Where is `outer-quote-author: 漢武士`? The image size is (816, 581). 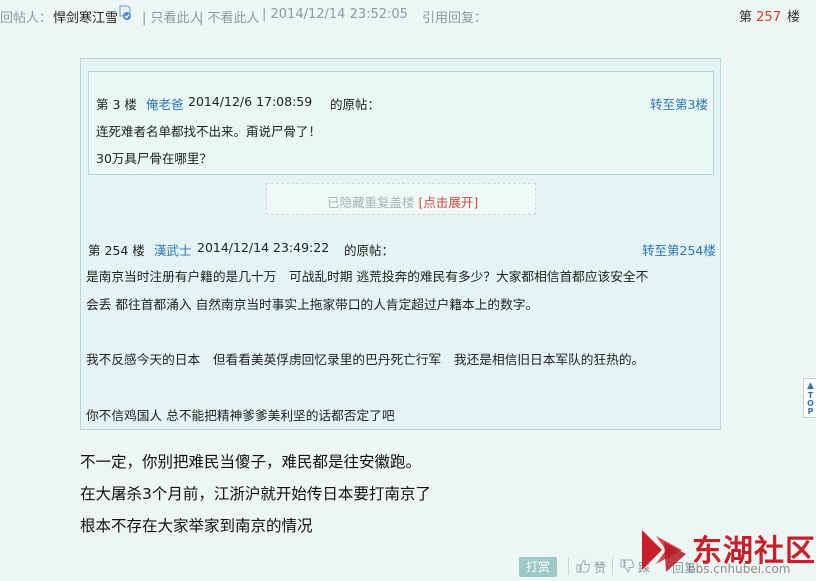
outer-quote-author: 漢武士 is located at coordinates (173, 249).